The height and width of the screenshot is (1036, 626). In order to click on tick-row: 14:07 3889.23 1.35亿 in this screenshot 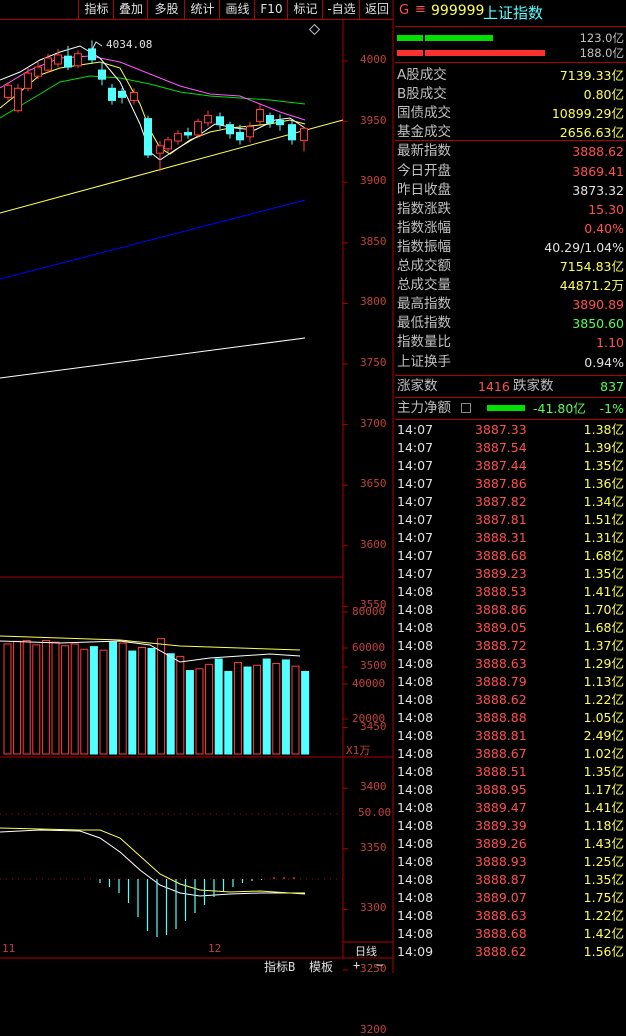, I will do `click(510, 574)`.